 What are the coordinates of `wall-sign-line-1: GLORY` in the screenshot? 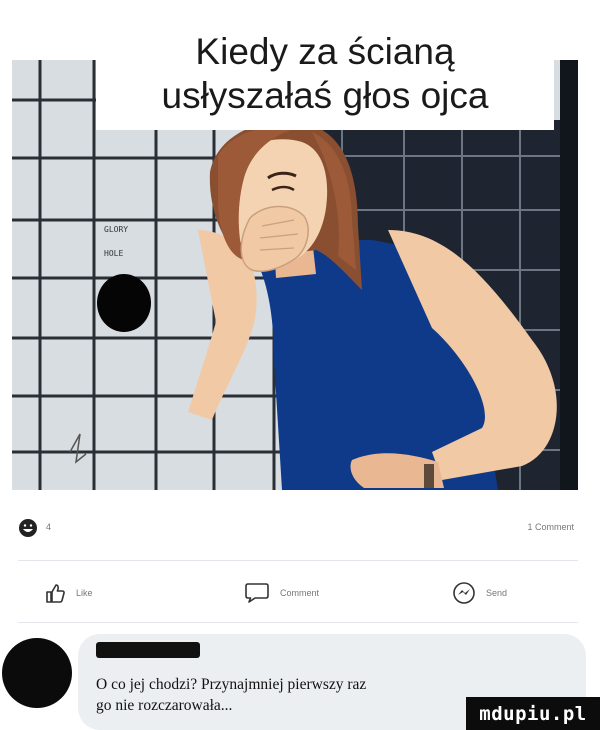 It's located at (116, 229).